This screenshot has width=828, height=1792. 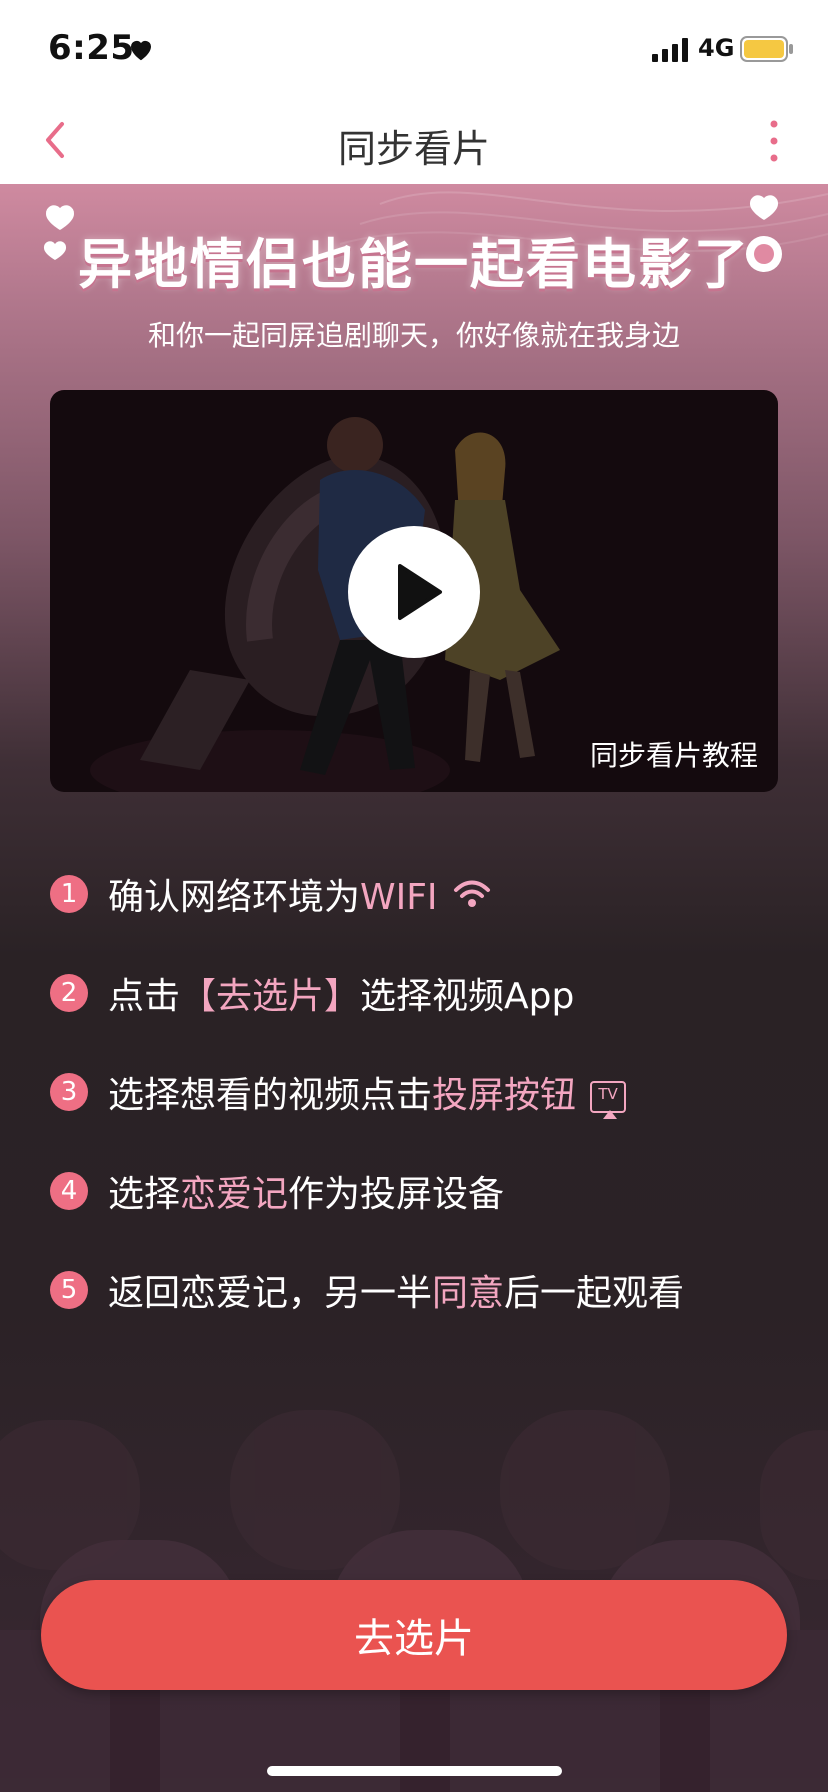 What do you see at coordinates (69, 1091) in the screenshot?
I see `step-number-badge: 3` at bounding box center [69, 1091].